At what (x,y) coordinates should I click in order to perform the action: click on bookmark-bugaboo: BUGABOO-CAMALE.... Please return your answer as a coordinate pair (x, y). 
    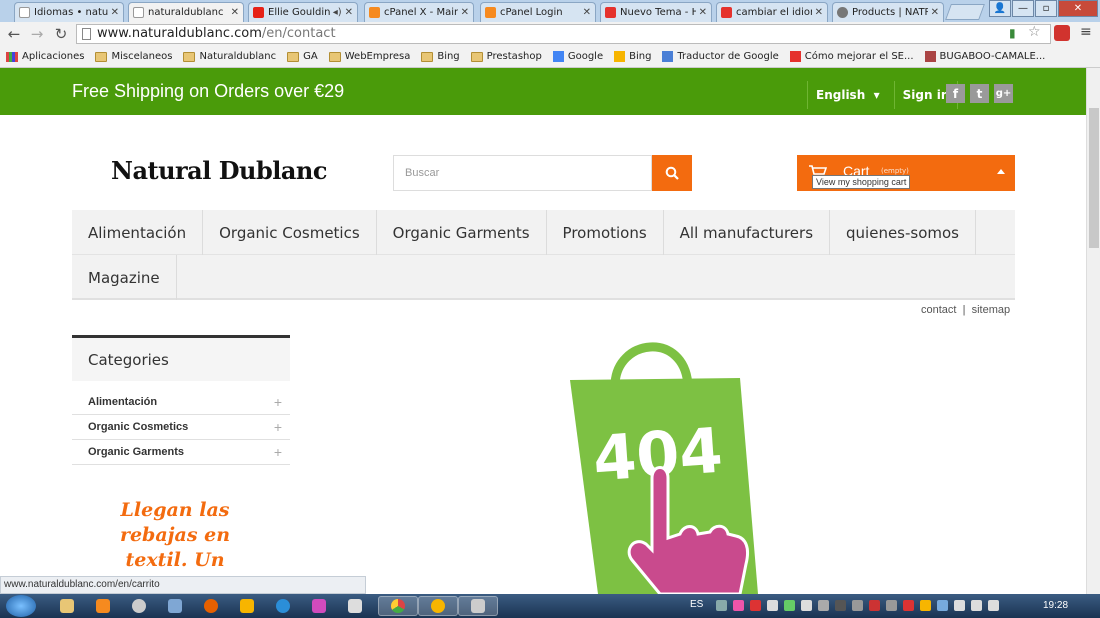
    Looking at the image, I should click on (984, 56).